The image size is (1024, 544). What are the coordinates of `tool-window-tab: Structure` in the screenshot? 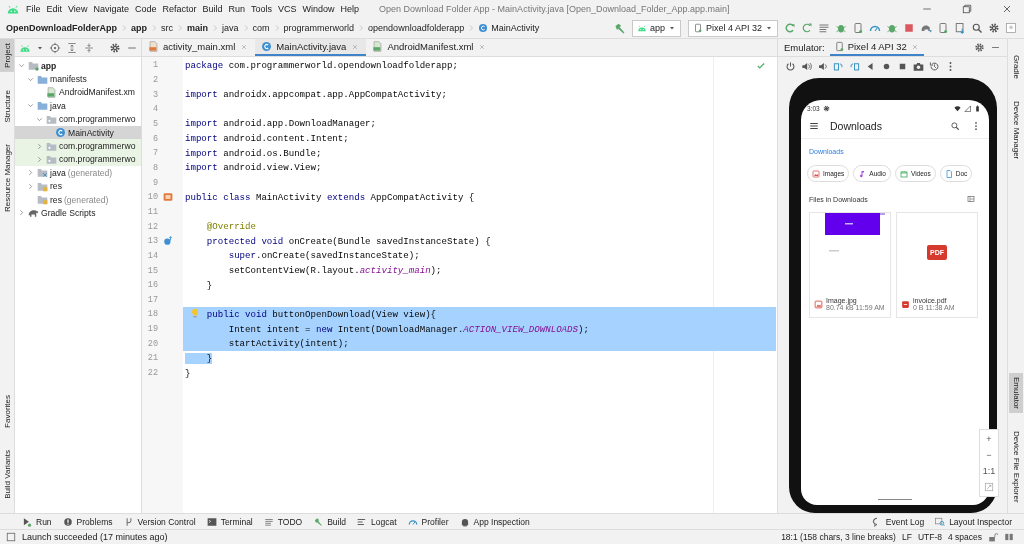 It's located at (7, 106).